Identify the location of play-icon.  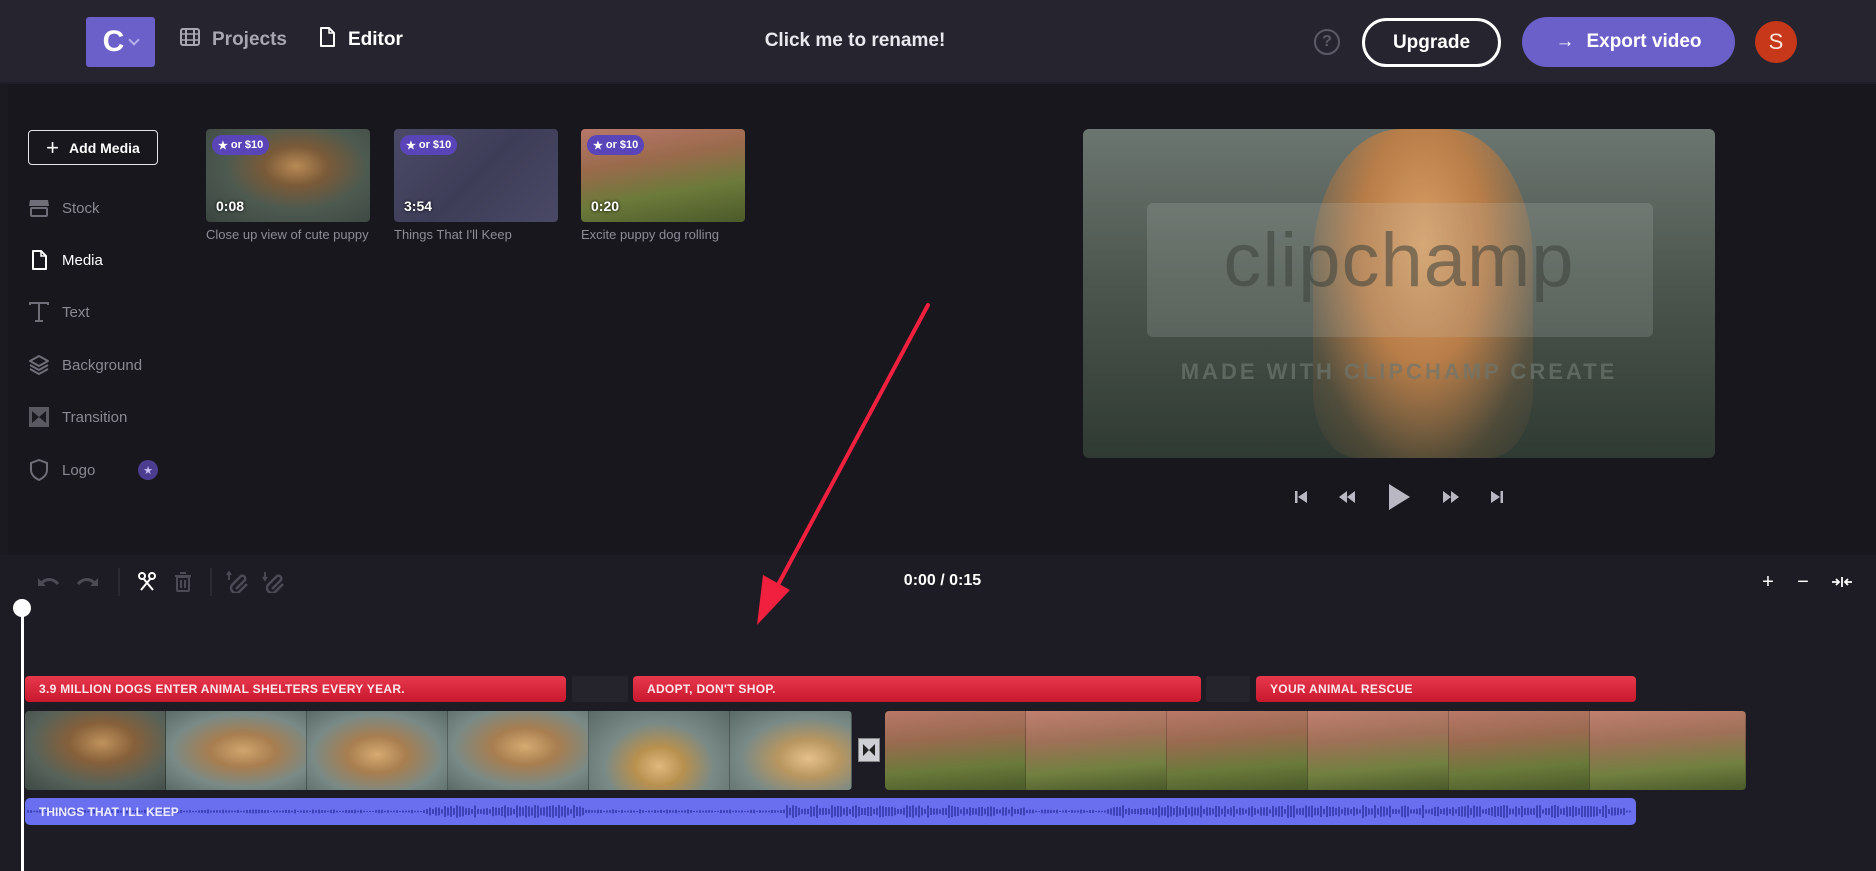
(1399, 497).